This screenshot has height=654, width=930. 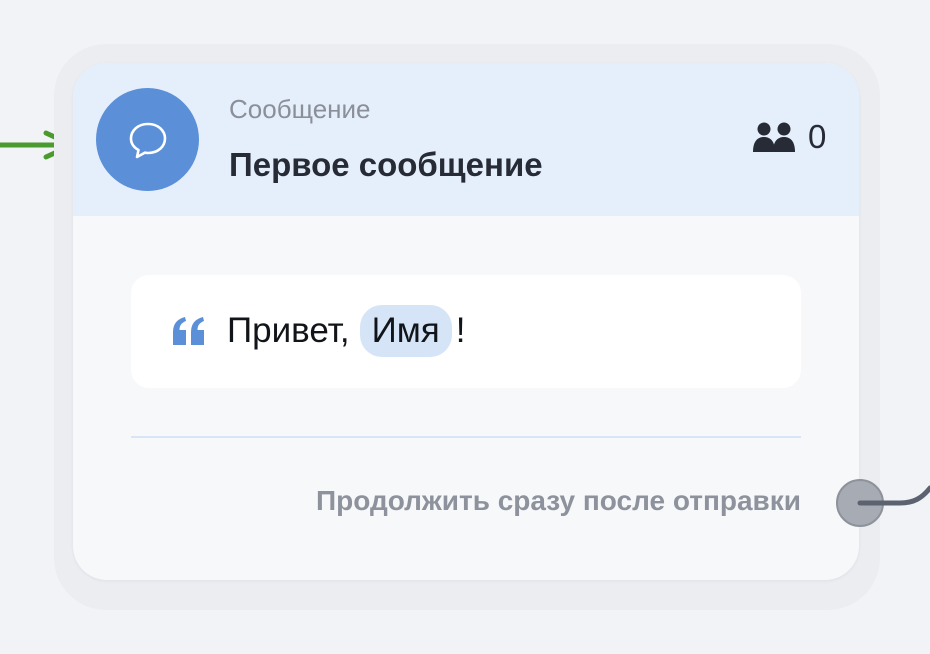 I want to click on subscribers-counter: 0, so click(x=789, y=137).